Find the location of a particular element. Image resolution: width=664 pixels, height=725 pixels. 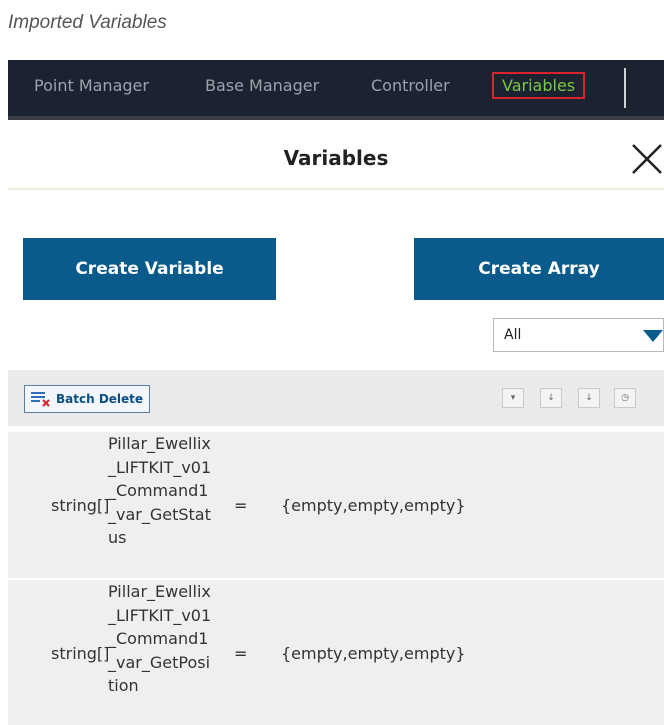

variable-name-line: _var_GetStat is located at coordinates (159, 514).